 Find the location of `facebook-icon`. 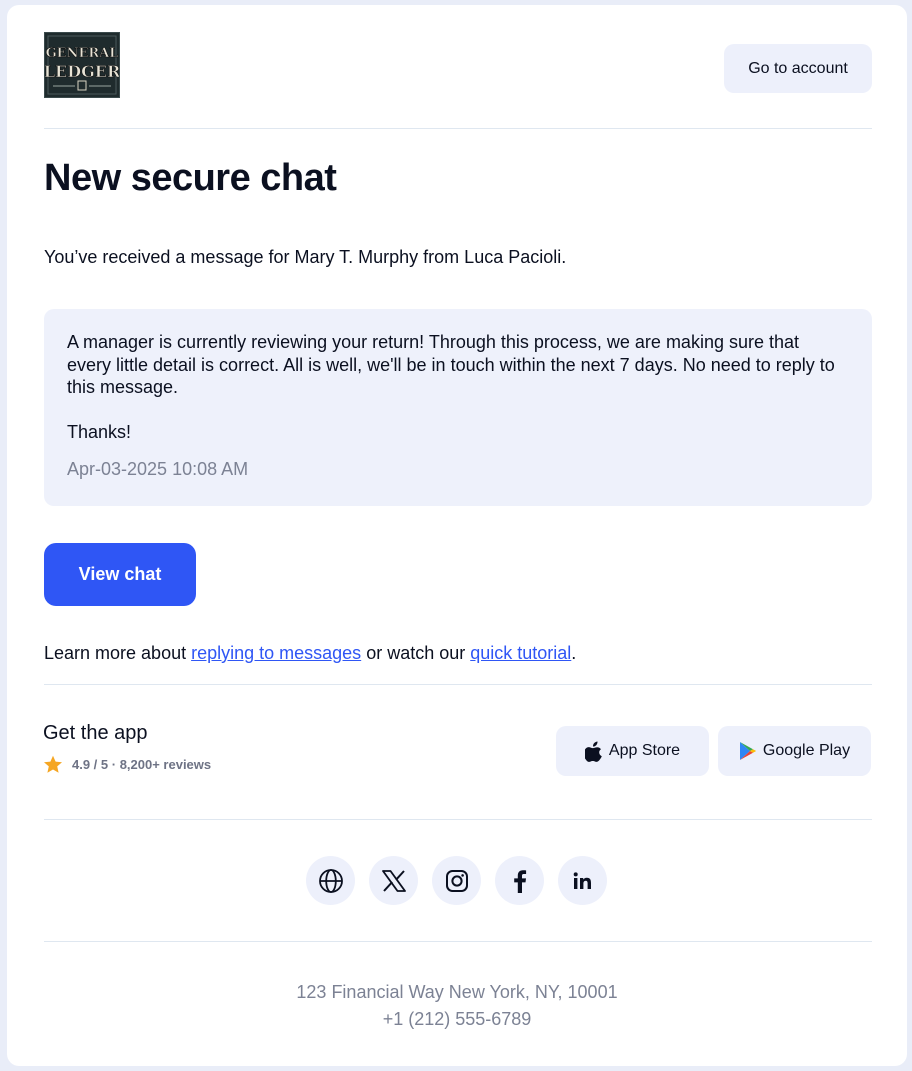

facebook-icon is located at coordinates (519, 881).